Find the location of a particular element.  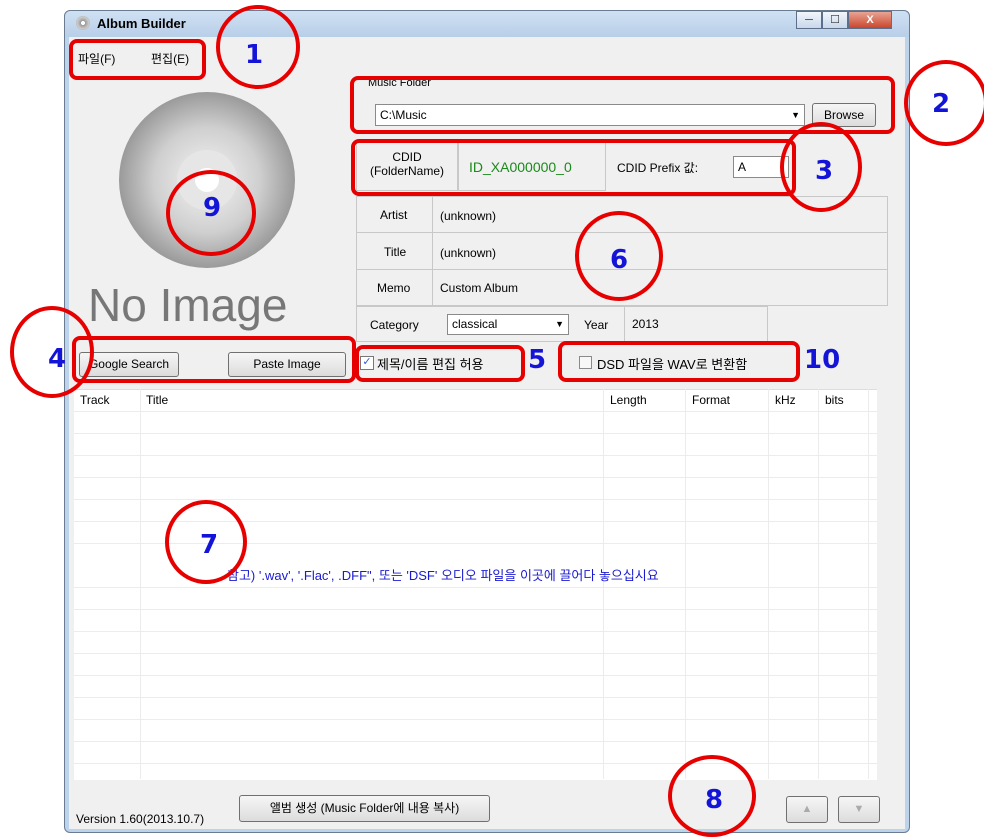

callout-number-7: 7 is located at coordinates (209, 545).